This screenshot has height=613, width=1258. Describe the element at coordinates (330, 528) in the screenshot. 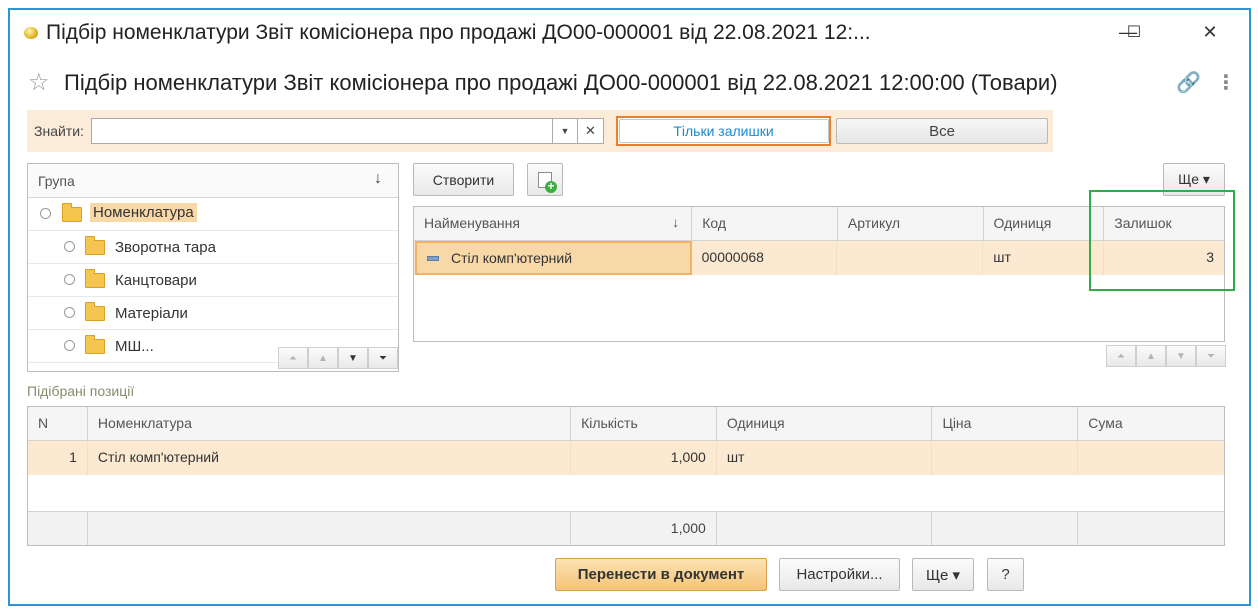

I see `footer-item` at that location.